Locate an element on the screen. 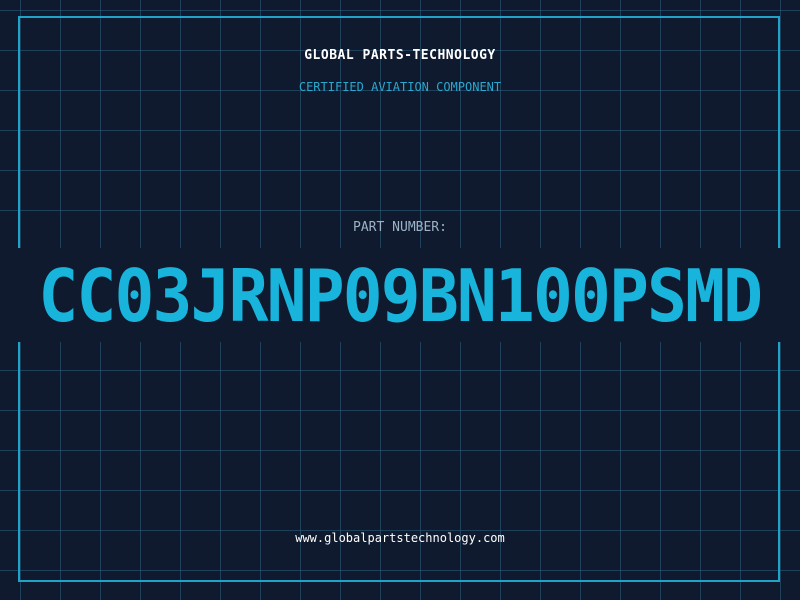  company-name: GLOBAL PARTS-TECHNOLOGY is located at coordinates (400, 55).